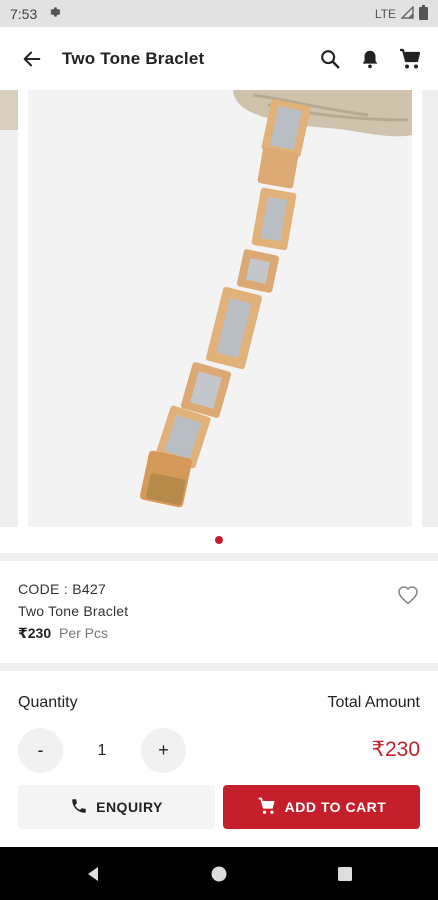 The image size is (438, 900). What do you see at coordinates (219, 58) in the screenshot?
I see `app-bar: Two Tone Braclet` at bounding box center [219, 58].